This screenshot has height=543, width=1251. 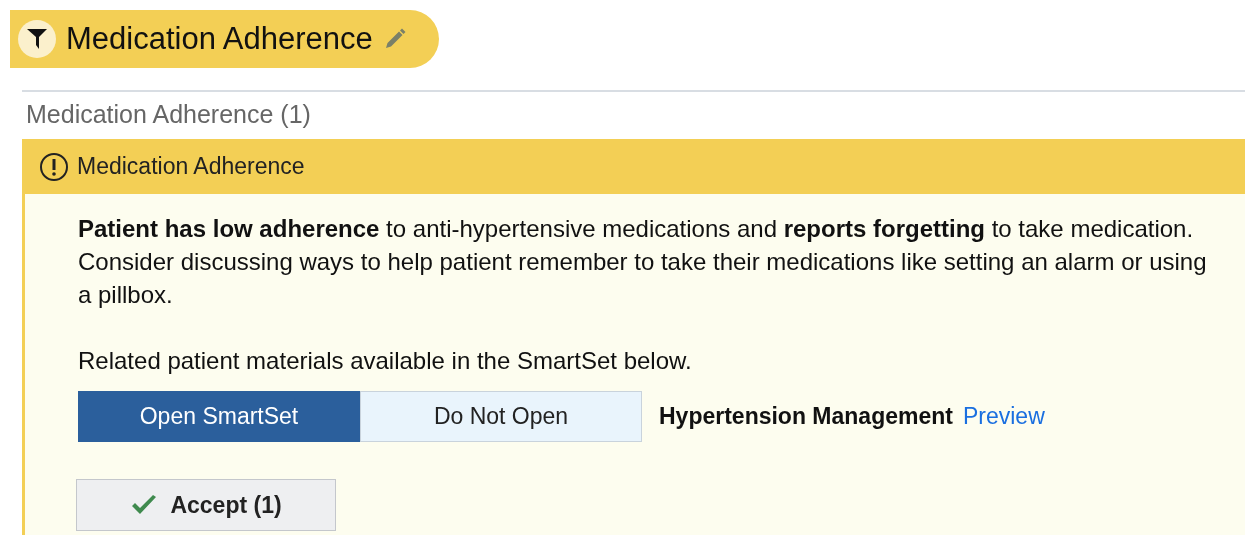 I want to click on section-title: Medication Adherence (1), so click(x=168, y=114).